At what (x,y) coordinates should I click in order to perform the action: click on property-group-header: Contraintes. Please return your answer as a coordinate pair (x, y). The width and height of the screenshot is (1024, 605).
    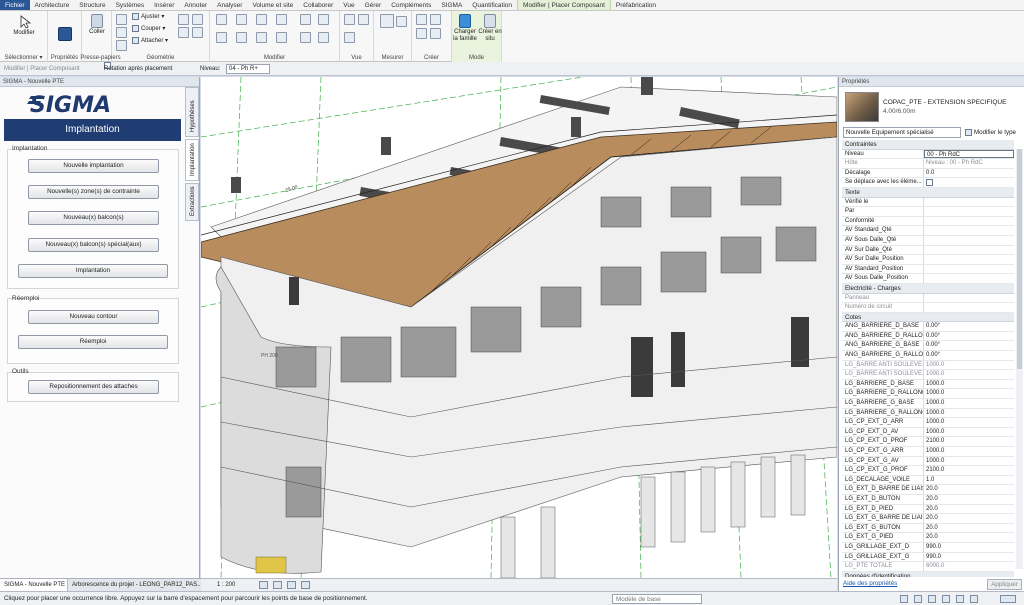
    Looking at the image, I should click on (928, 145).